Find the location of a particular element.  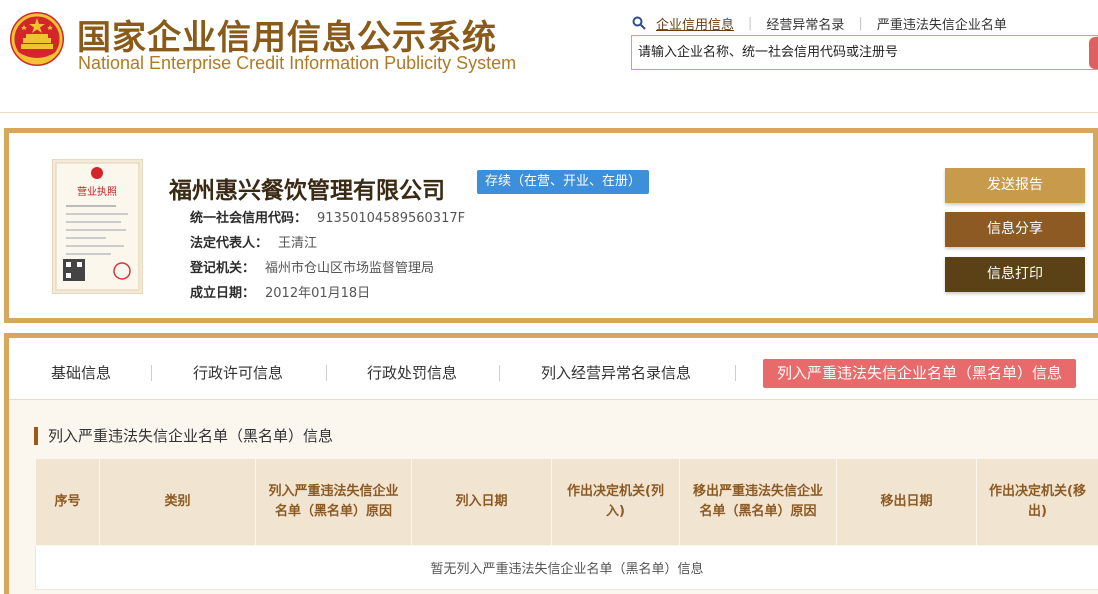

info-value: 2012年01月18日 is located at coordinates (318, 293).